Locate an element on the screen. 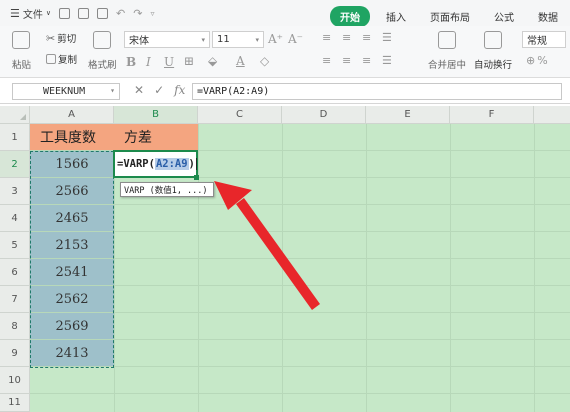 The image size is (570, 412). file-menu: ☰ 文件 ∨ is located at coordinates (30, 13).